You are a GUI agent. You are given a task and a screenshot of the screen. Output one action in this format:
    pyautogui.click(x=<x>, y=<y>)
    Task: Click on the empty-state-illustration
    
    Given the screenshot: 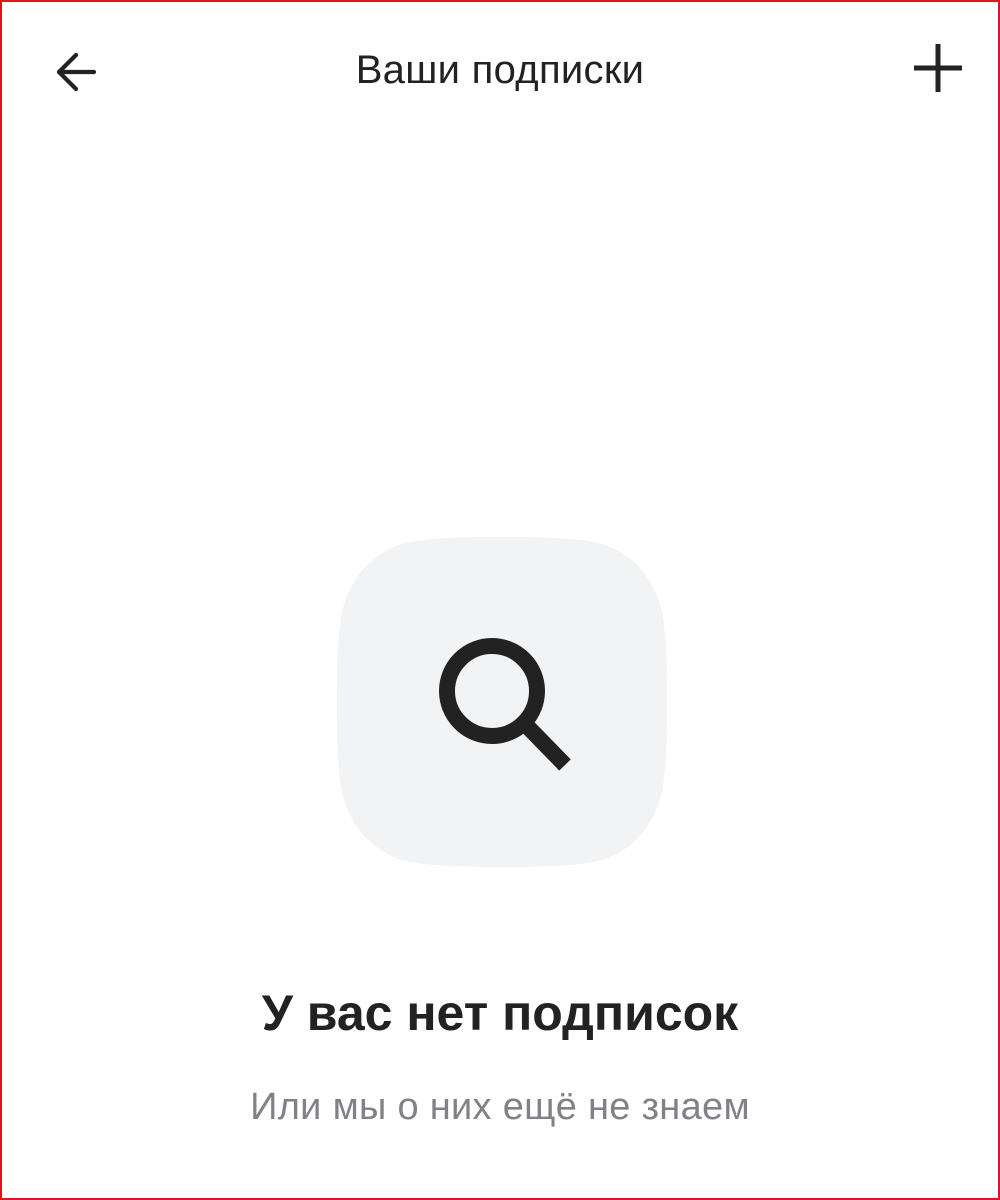 What is the action you would take?
    pyautogui.click(x=502, y=702)
    